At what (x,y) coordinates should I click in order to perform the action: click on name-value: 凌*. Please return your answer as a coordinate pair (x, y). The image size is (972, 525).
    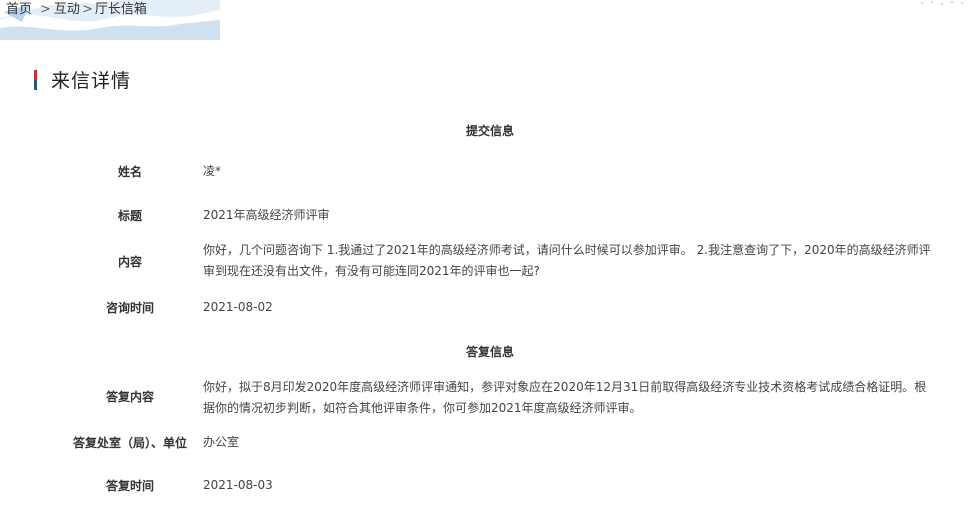
    Looking at the image, I should click on (212, 171).